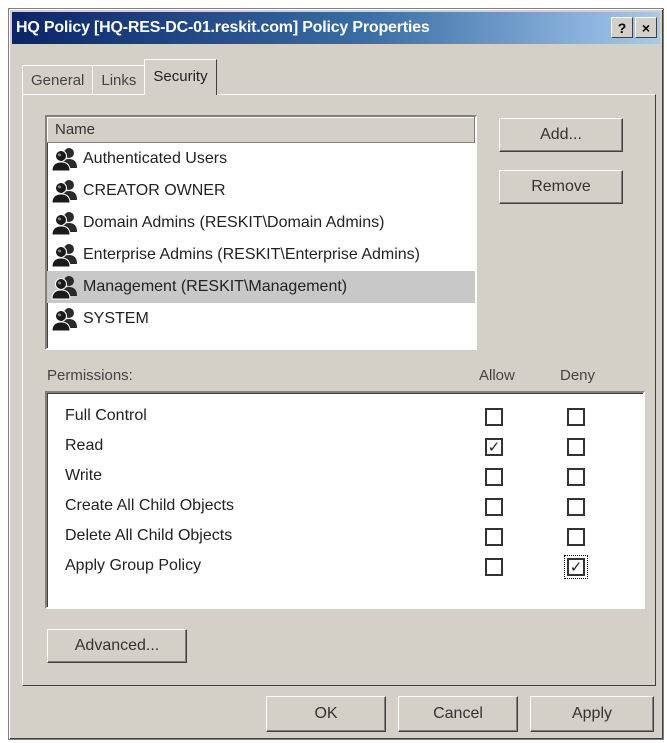  I want to click on tab-links: Links, so click(119, 80).